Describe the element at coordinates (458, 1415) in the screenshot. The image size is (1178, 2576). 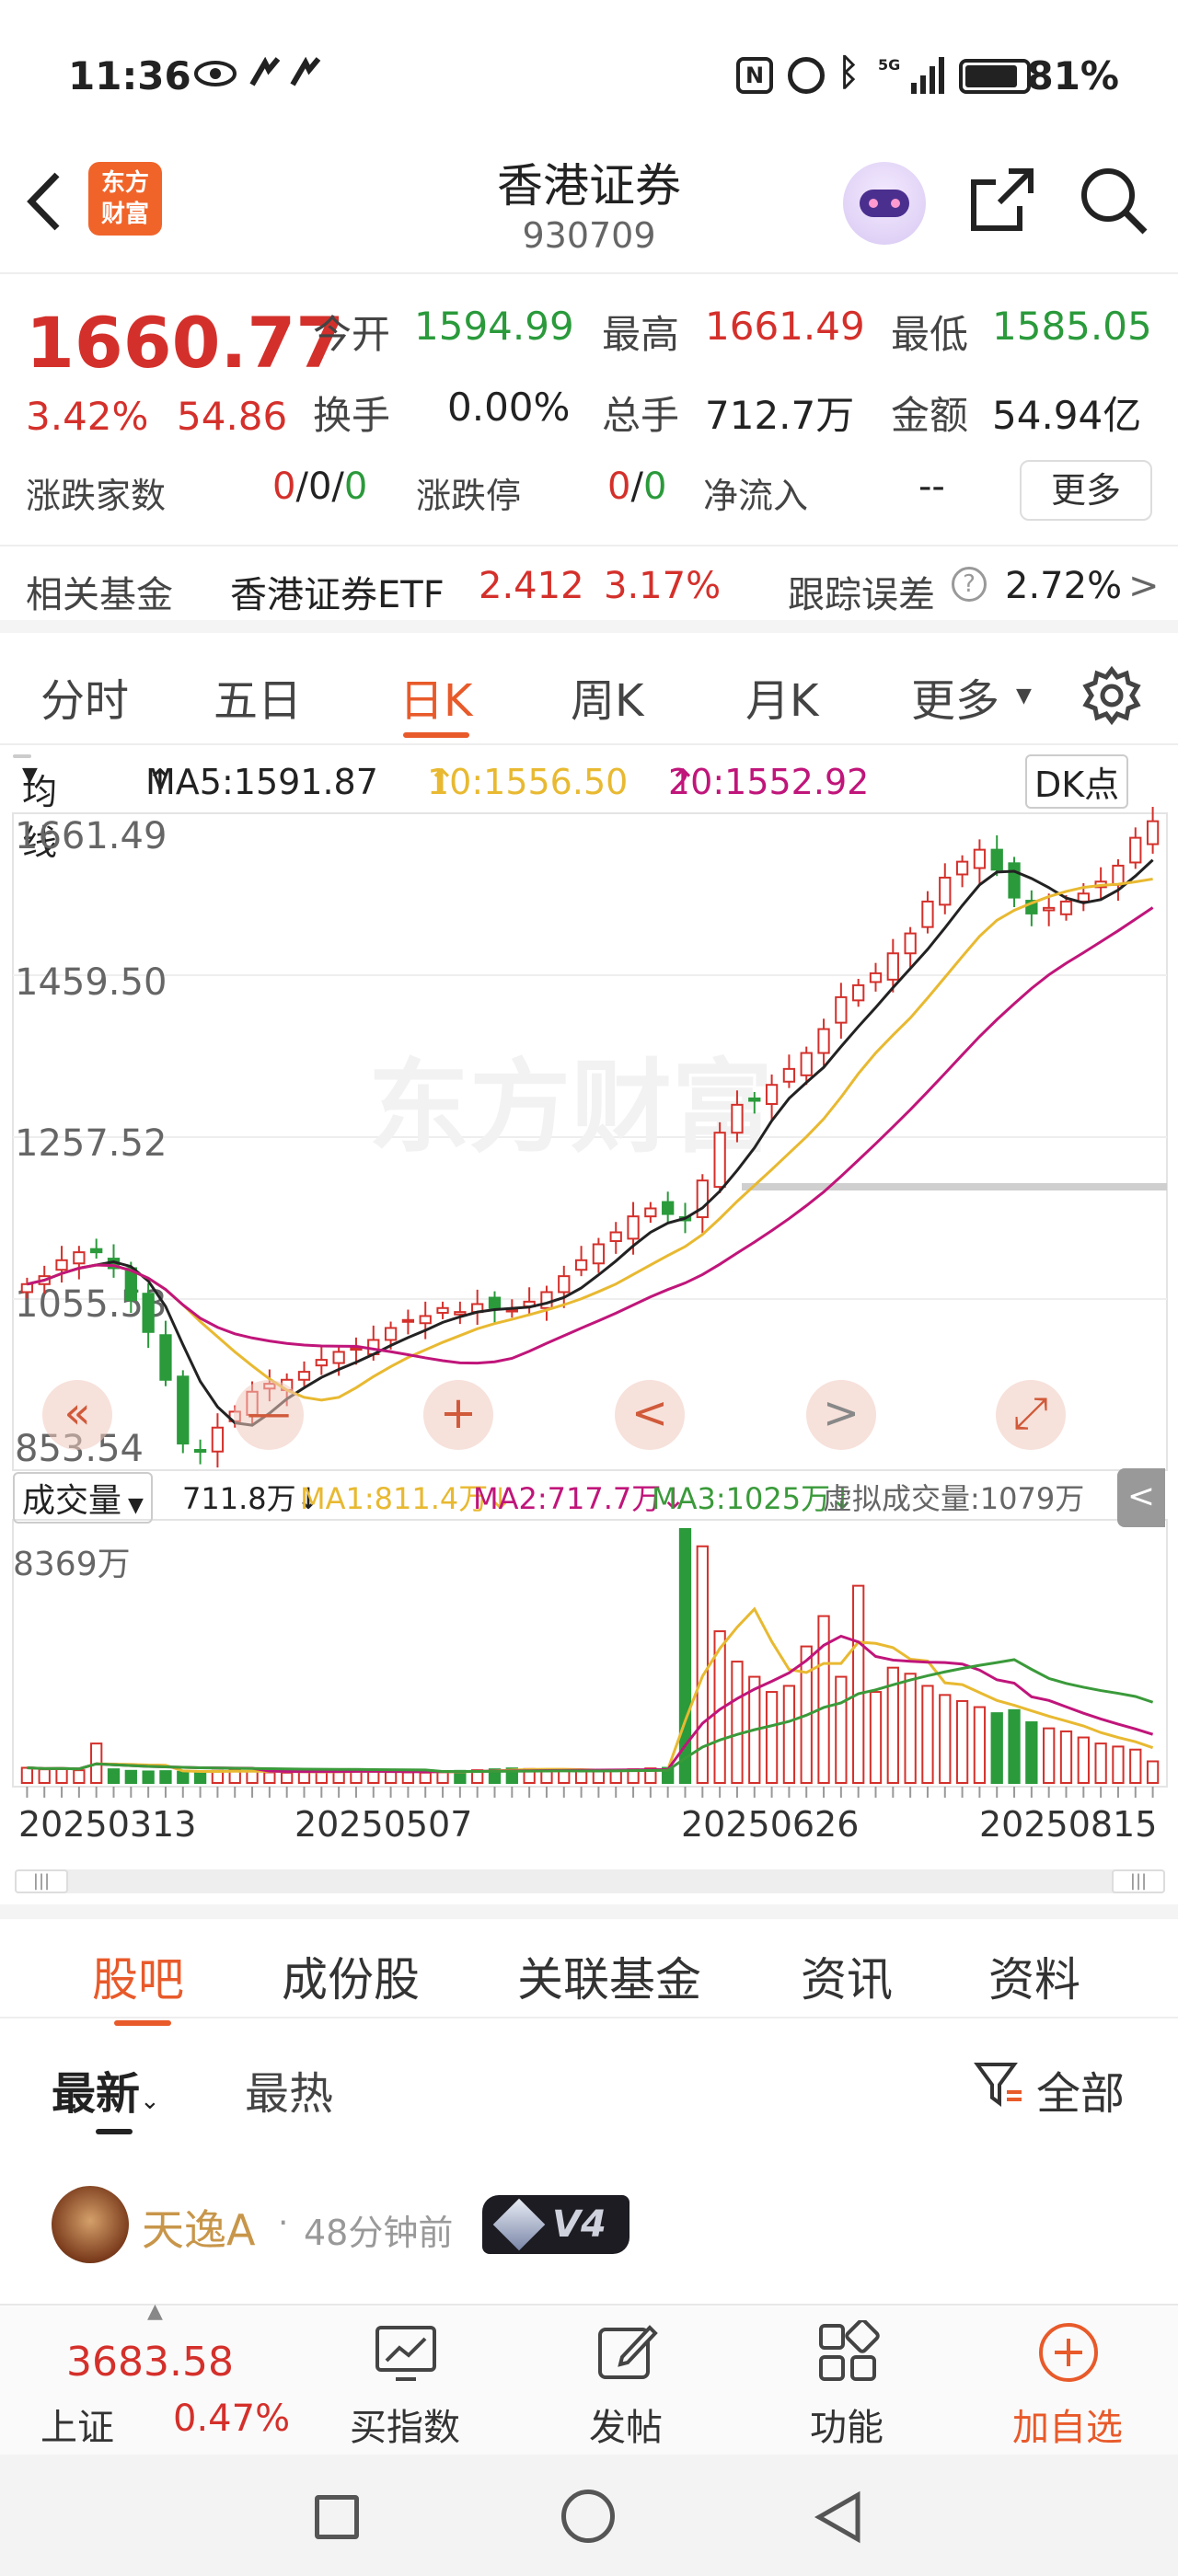
I see `zoom-in-button: +` at that location.